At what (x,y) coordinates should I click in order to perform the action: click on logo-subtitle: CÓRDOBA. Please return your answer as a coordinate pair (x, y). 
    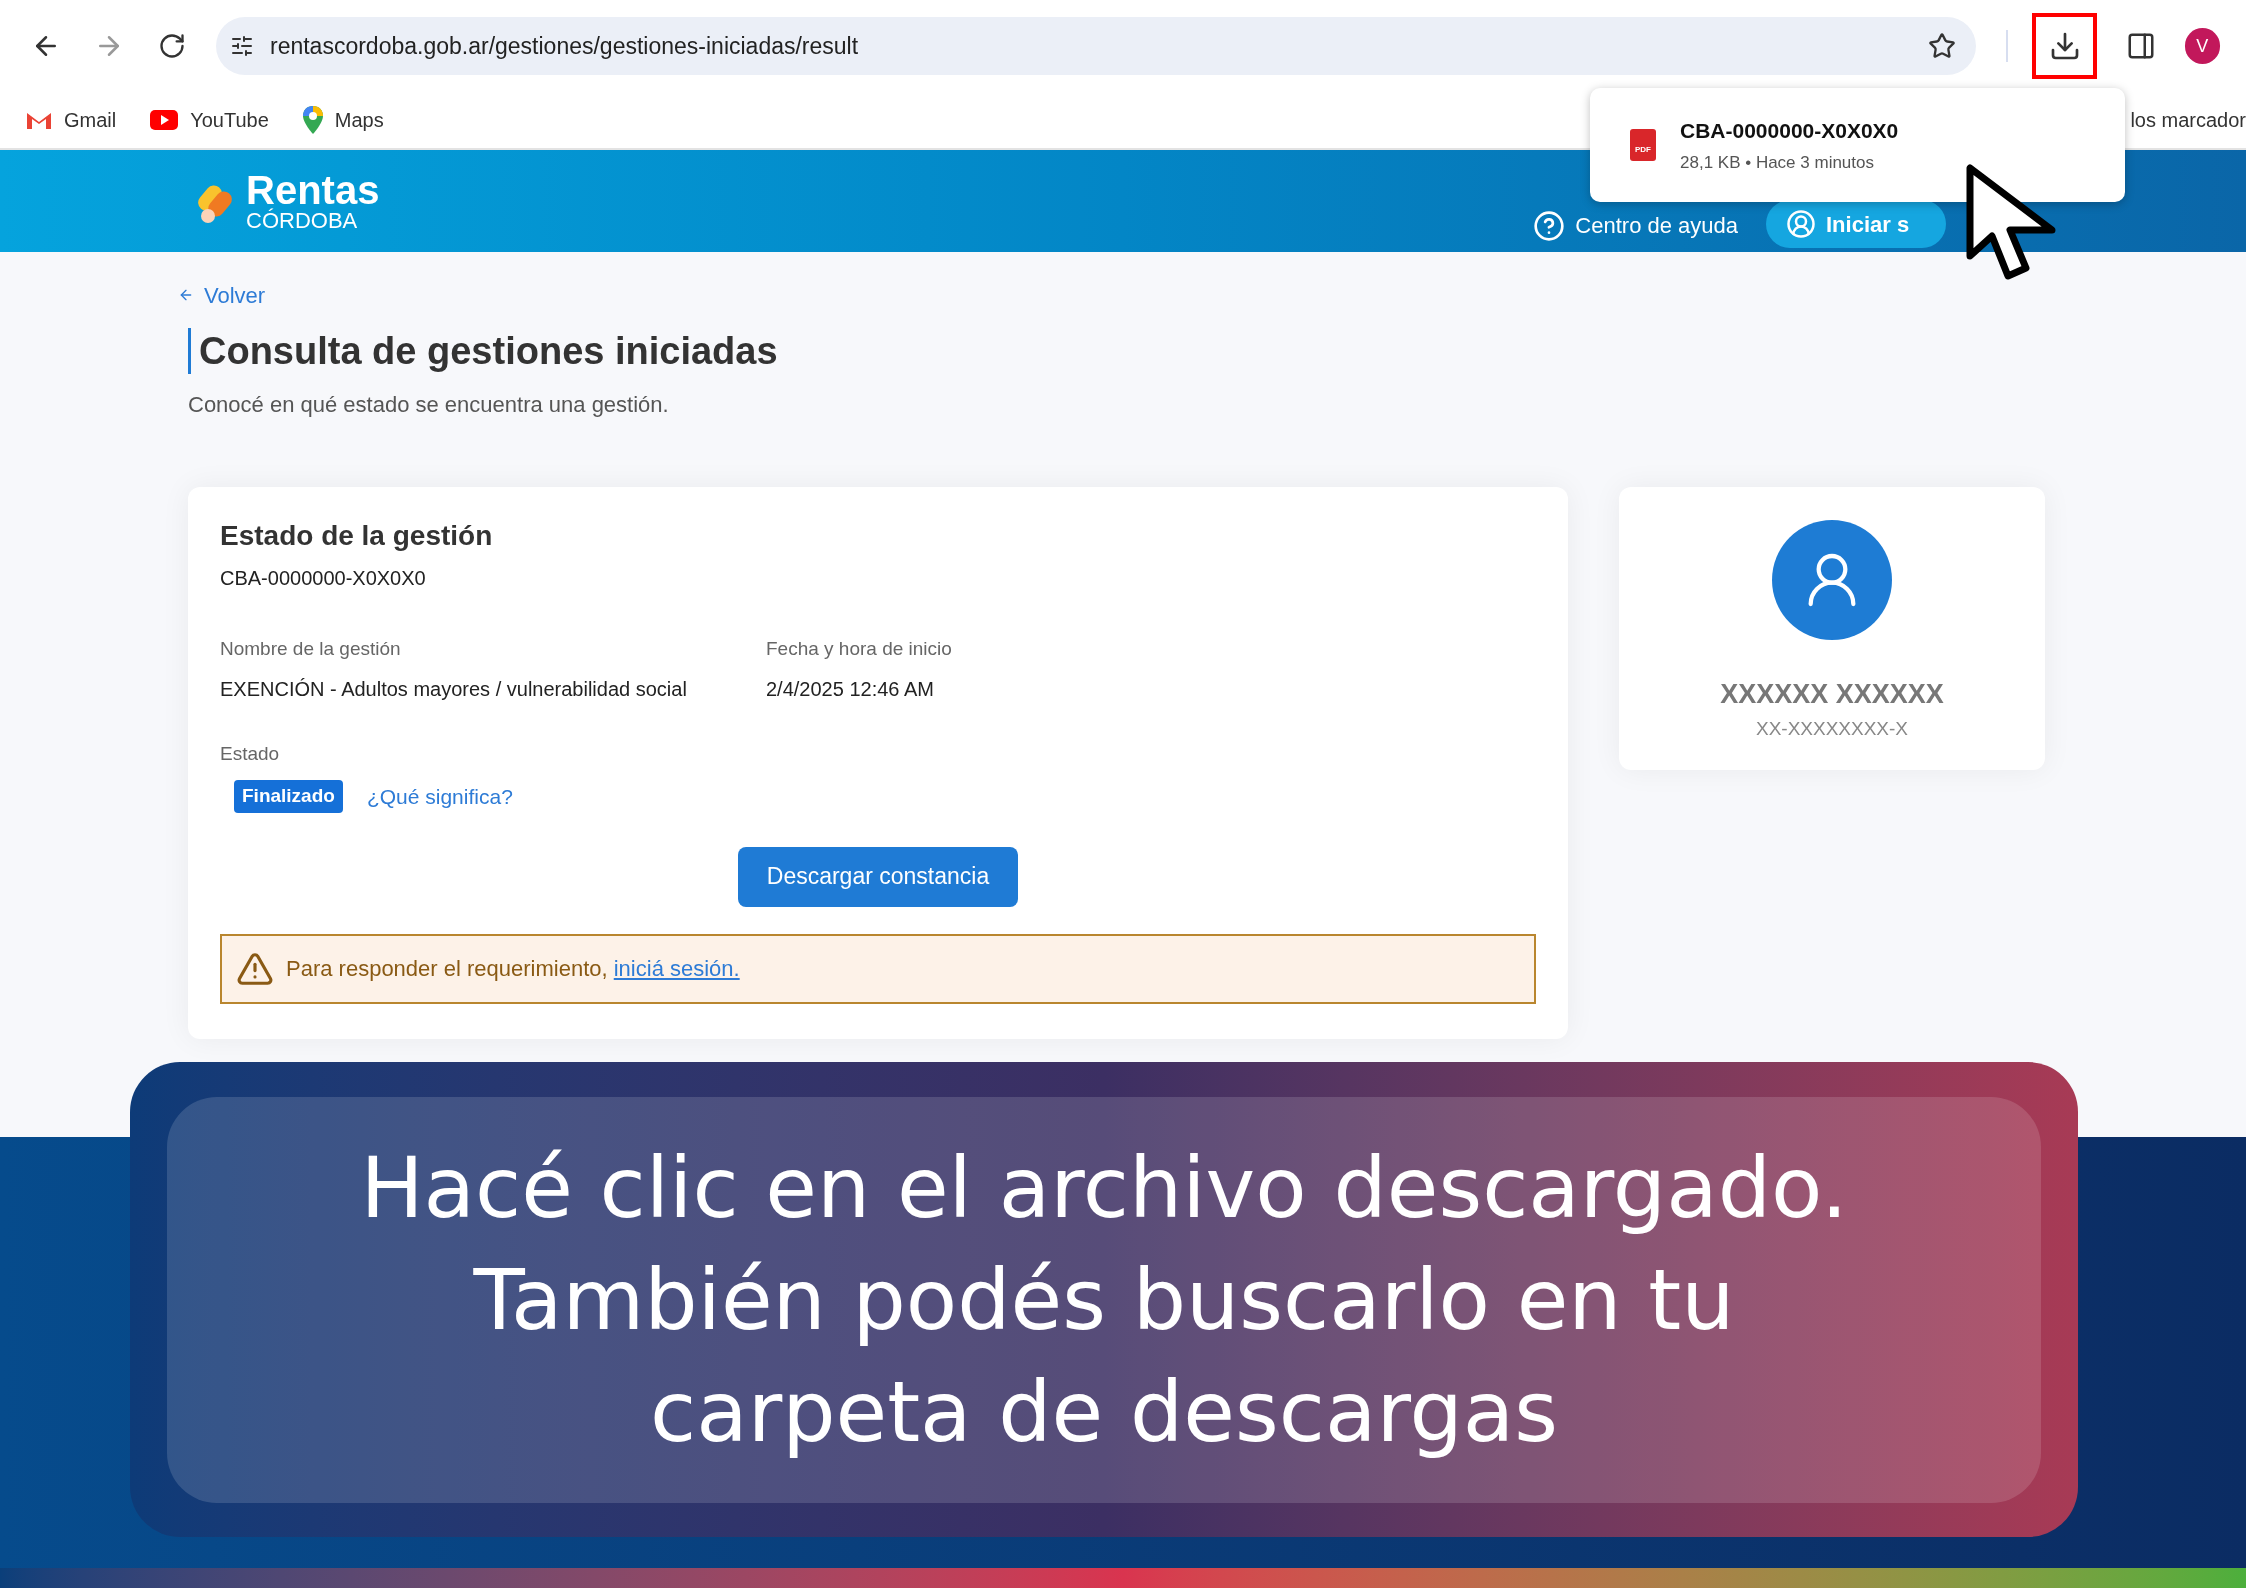
    Looking at the image, I should click on (302, 221).